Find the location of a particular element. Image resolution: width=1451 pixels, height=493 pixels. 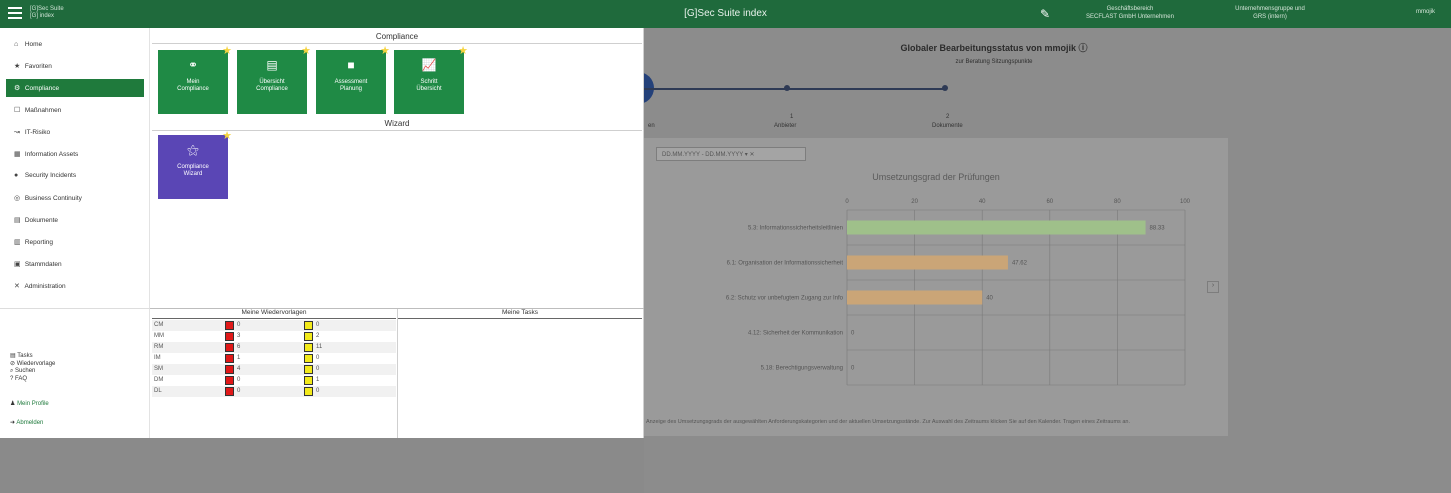

compliance-icon: ⚙ is located at coordinates (17, 88).